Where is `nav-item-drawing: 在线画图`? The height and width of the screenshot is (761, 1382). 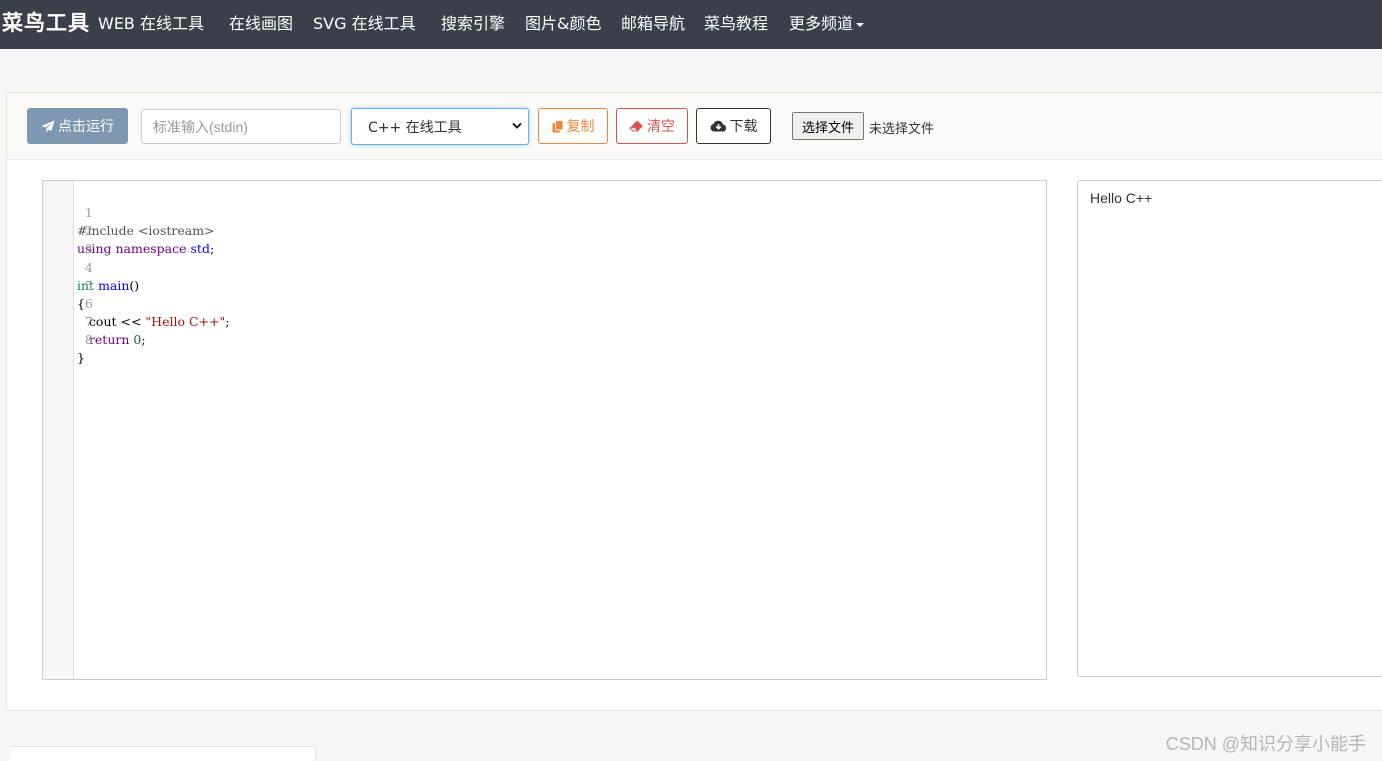
nav-item-drawing: 在线画图 is located at coordinates (261, 22).